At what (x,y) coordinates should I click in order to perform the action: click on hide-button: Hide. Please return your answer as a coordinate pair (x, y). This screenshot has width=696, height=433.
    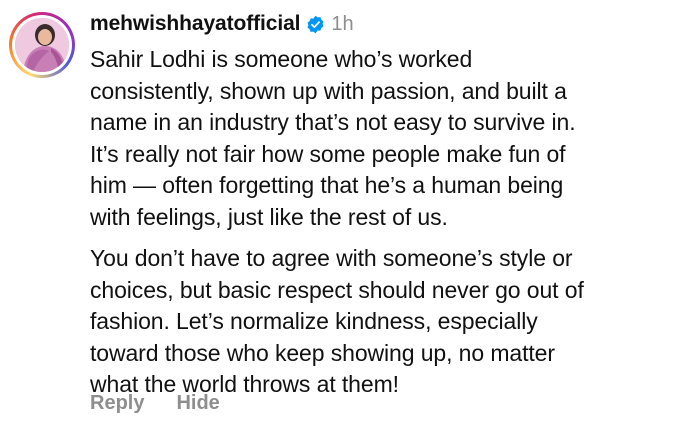
    Looking at the image, I should click on (197, 403).